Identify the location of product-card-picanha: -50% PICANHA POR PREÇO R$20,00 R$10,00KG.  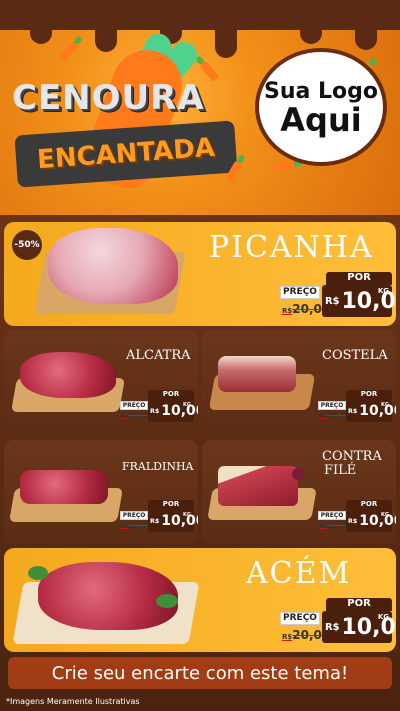
(200, 274).